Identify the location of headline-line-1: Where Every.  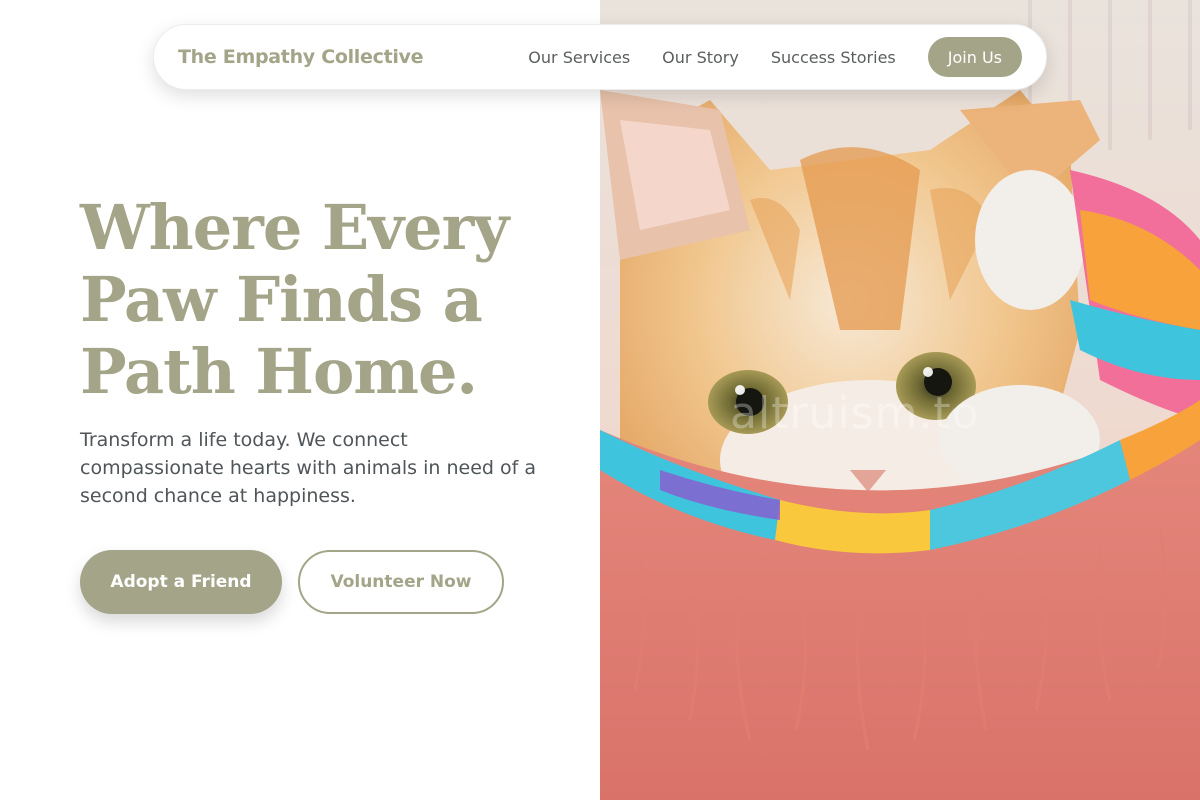
(294, 227).